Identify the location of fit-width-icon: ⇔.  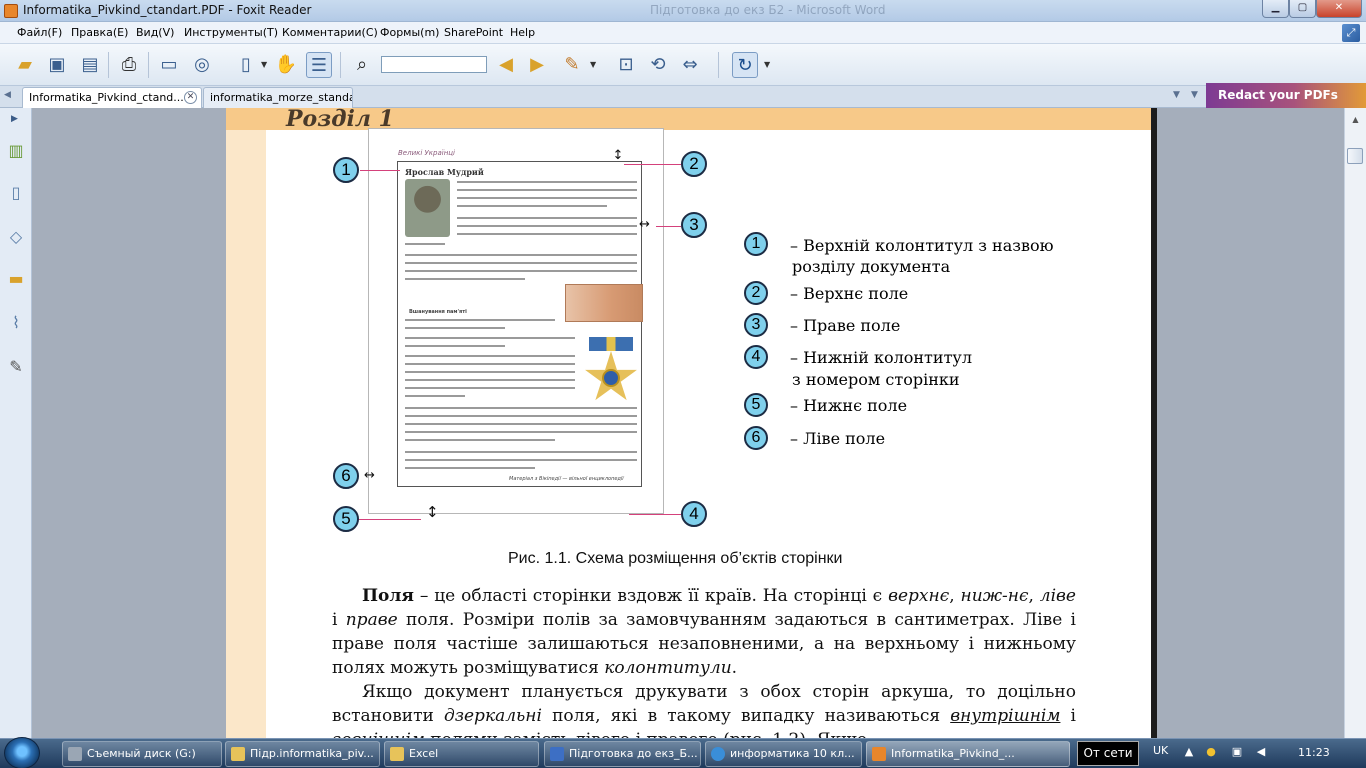
(690, 65).